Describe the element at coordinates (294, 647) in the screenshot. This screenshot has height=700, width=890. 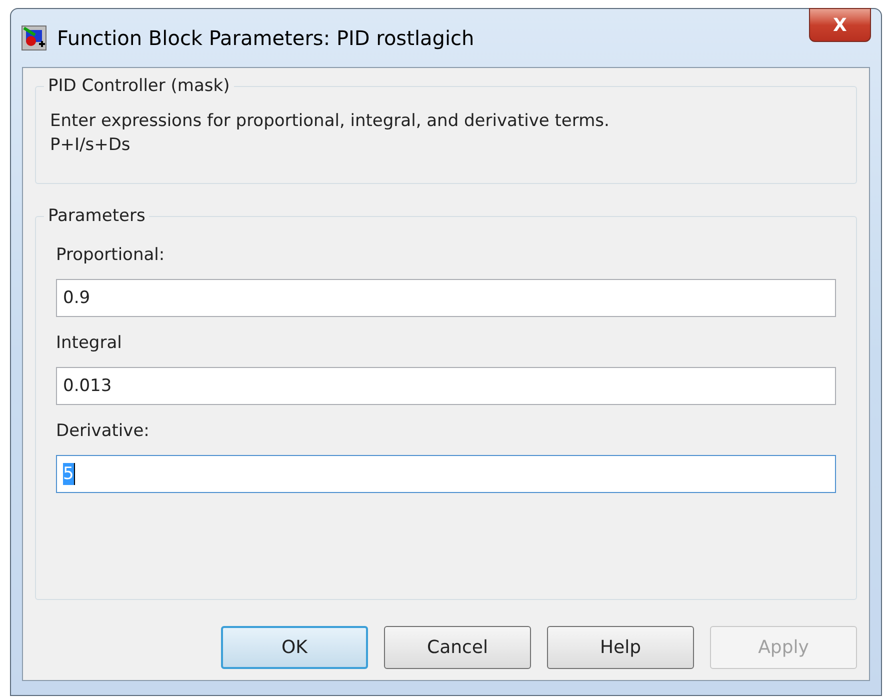
I see `dialog-button: OK` at that location.